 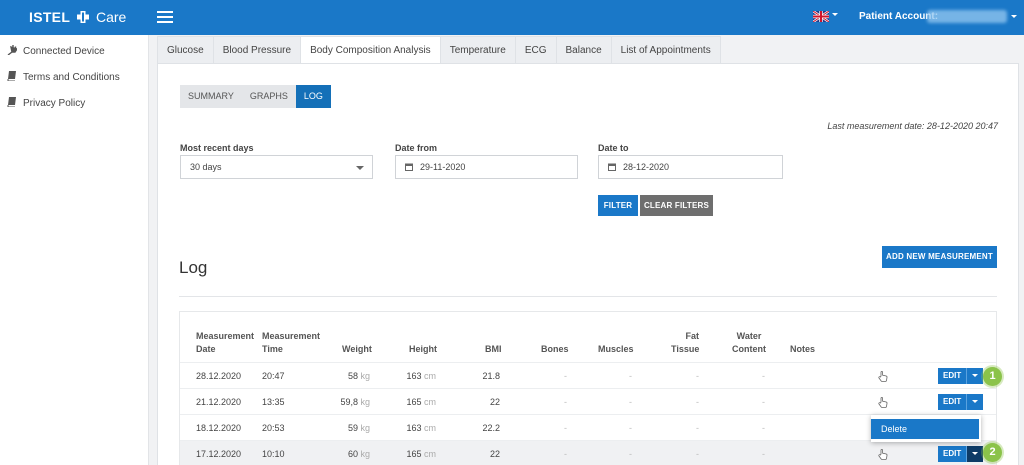 What do you see at coordinates (690, 167) in the screenshot?
I see `date-to-field: 28-12-2020` at bounding box center [690, 167].